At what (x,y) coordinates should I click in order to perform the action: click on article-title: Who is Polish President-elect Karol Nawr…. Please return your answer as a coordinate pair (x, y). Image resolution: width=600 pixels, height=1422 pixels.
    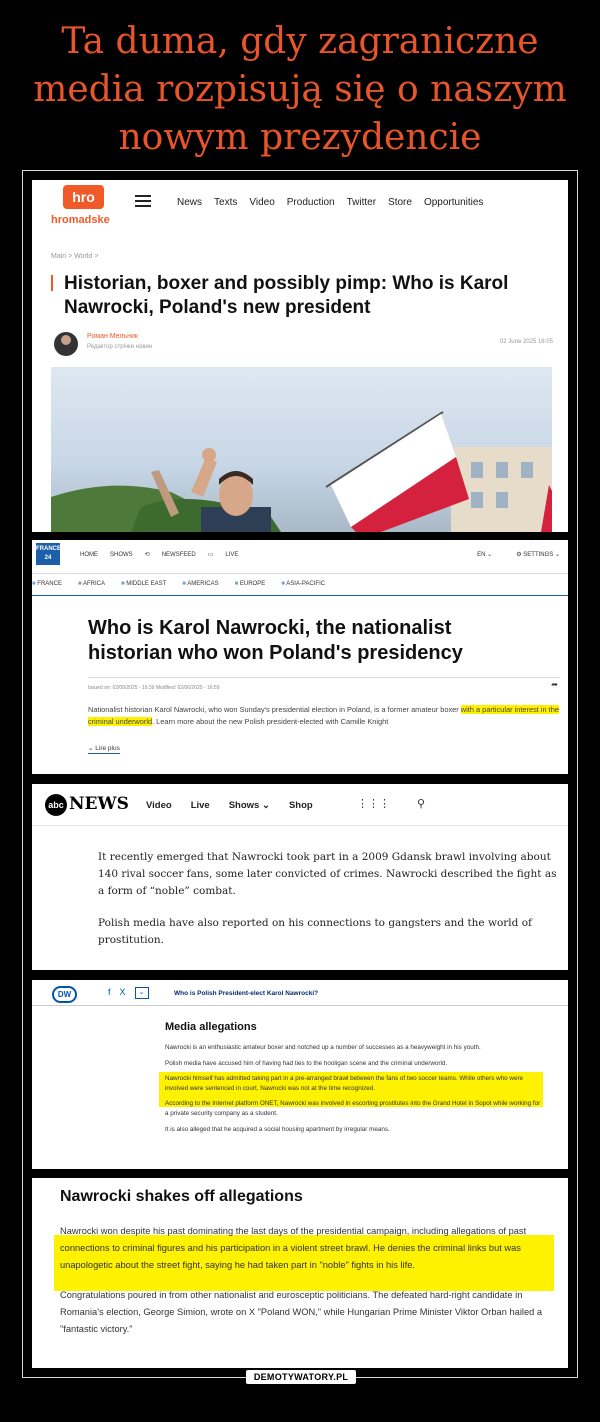
    Looking at the image, I should click on (246, 993).